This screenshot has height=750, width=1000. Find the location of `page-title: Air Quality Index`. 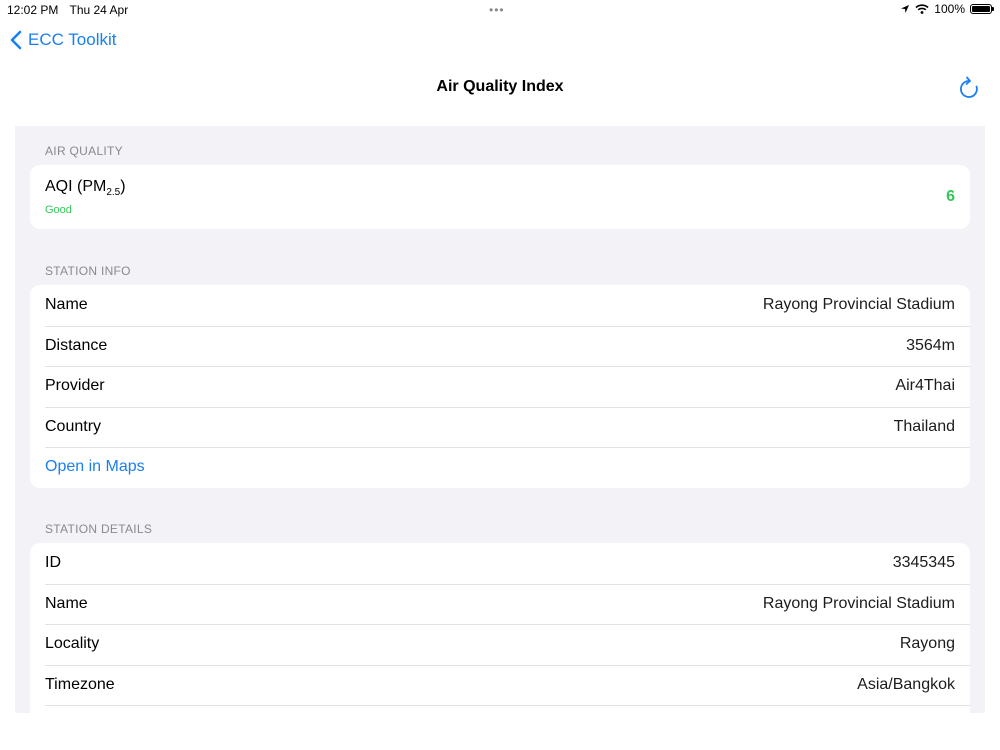

page-title: Air Quality Index is located at coordinates (500, 86).